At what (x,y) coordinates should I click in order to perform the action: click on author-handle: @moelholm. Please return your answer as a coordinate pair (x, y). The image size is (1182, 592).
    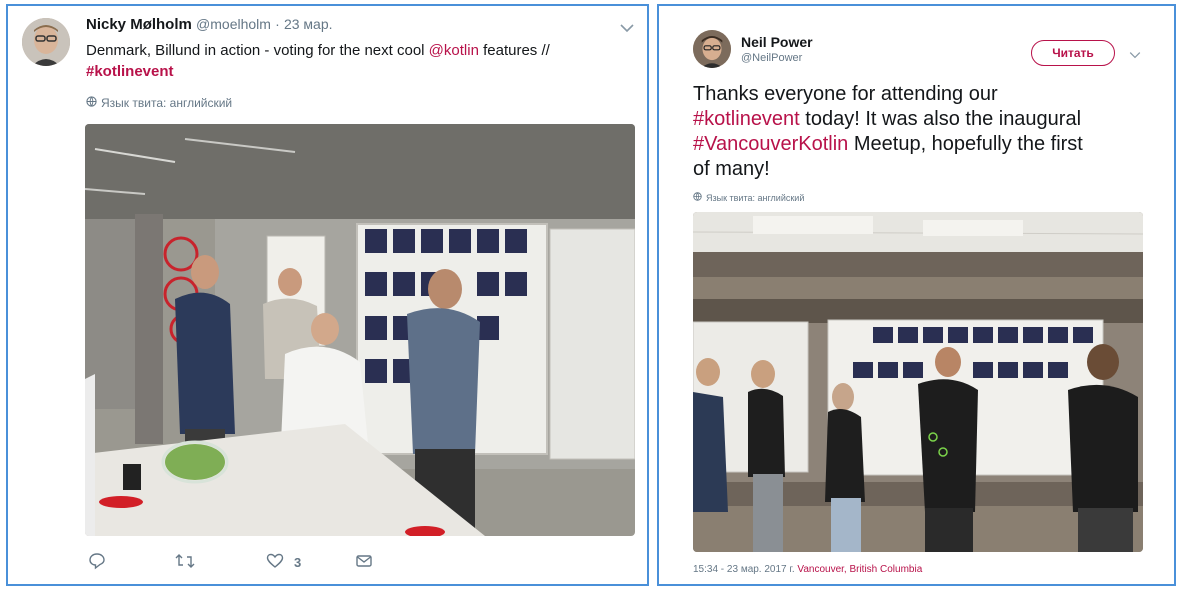
    Looking at the image, I should click on (233, 24).